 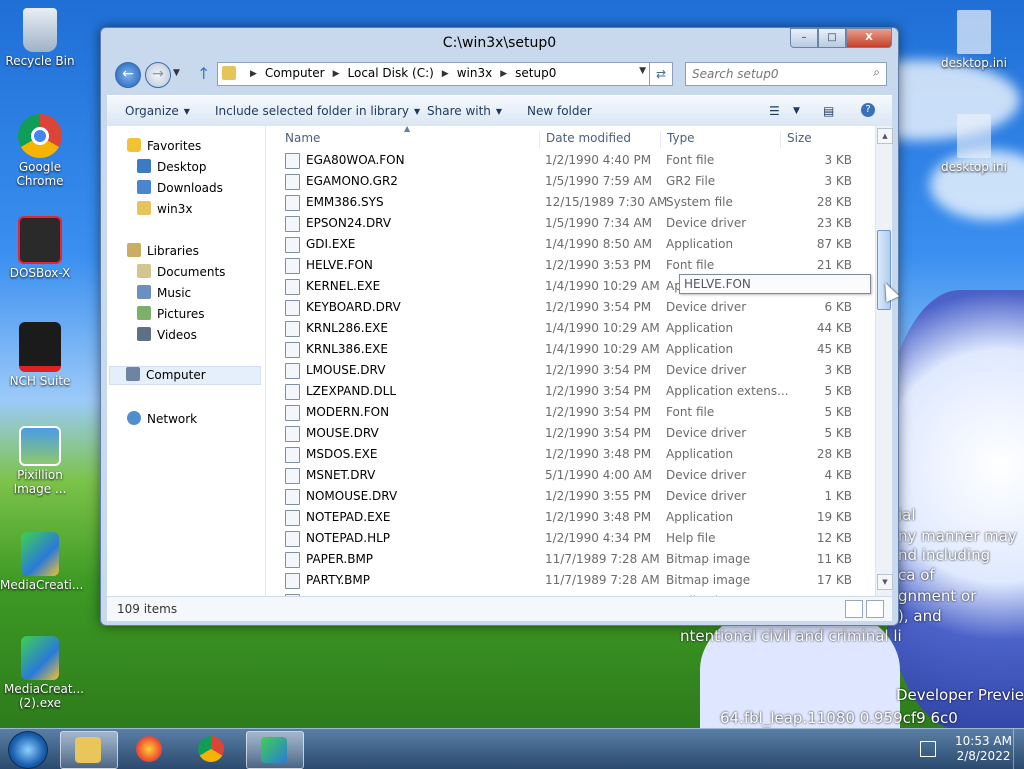 I want to click on firefox-icon, so click(x=149, y=749).